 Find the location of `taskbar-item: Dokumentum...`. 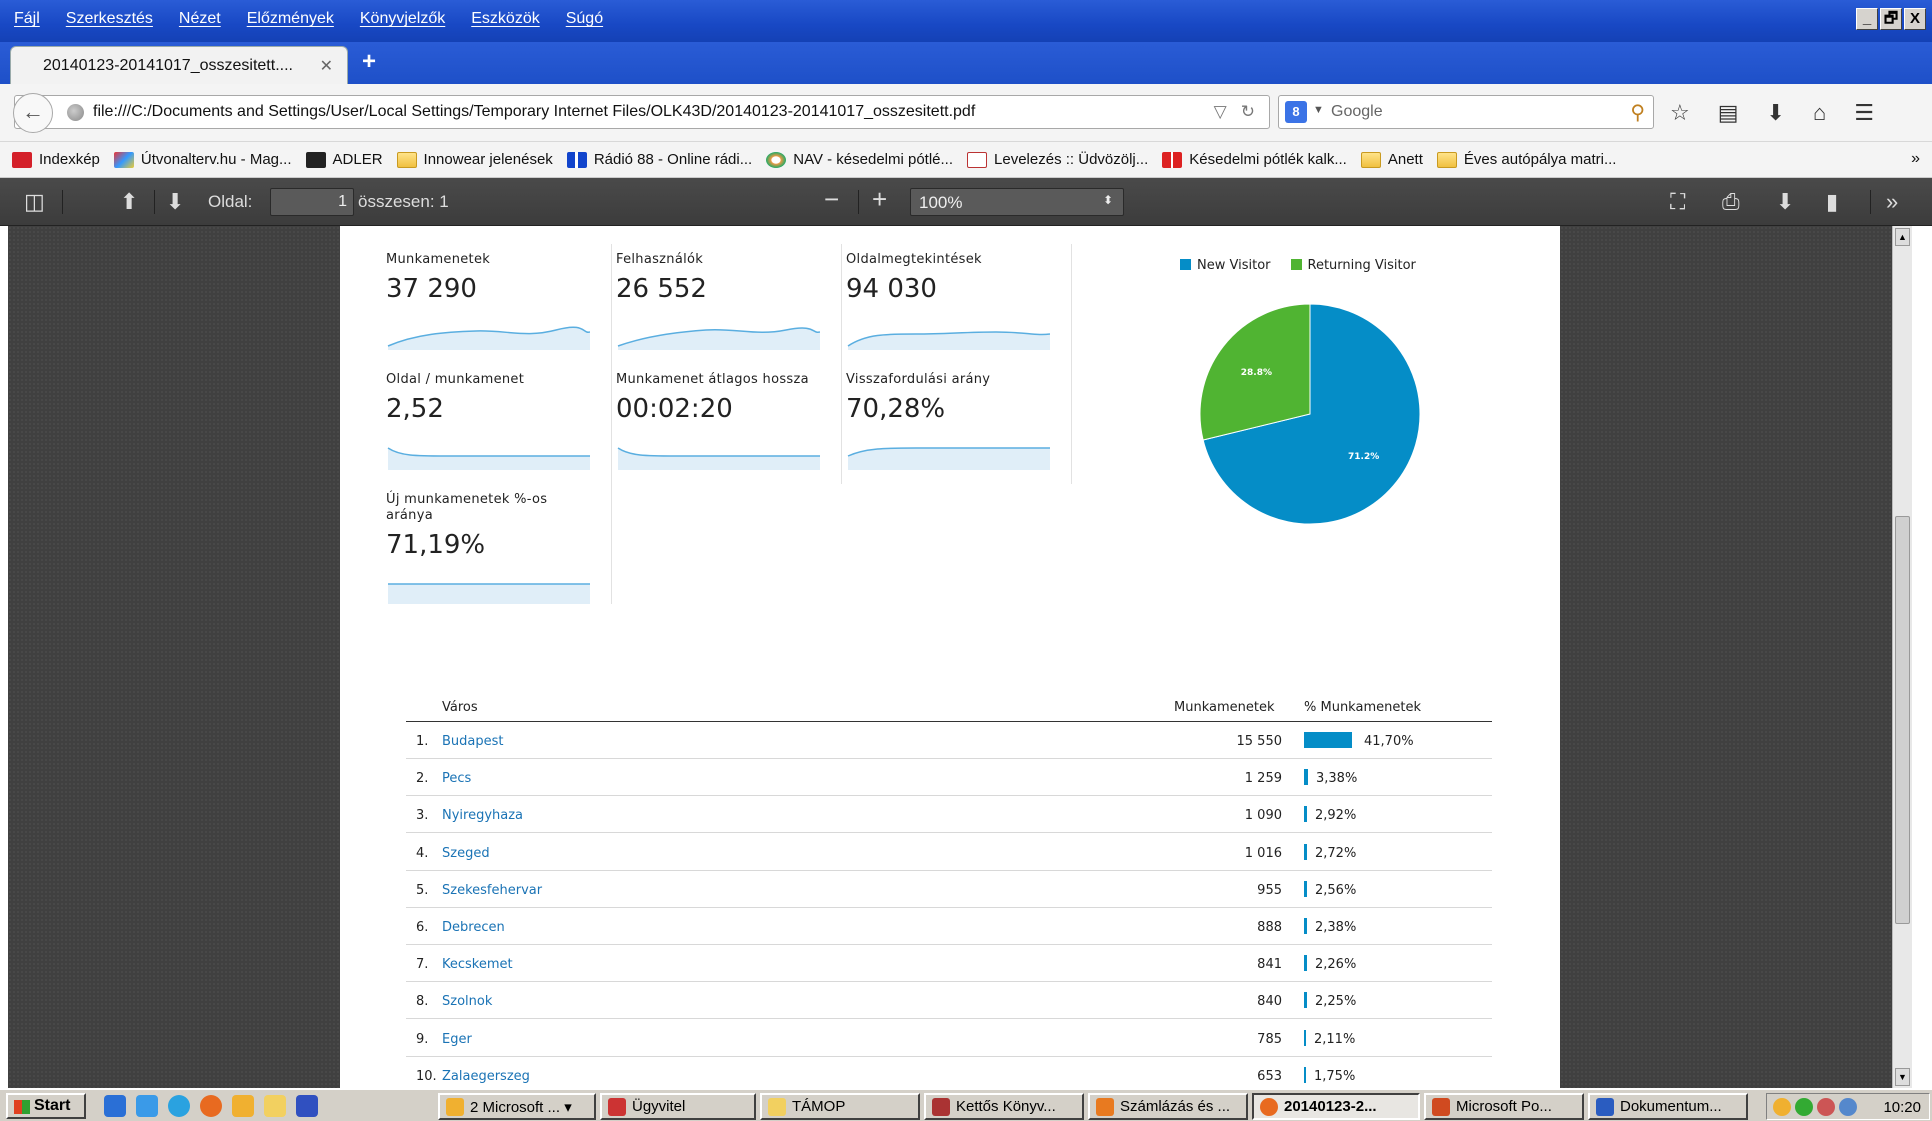

taskbar-item: Dokumentum... is located at coordinates (1668, 1106).